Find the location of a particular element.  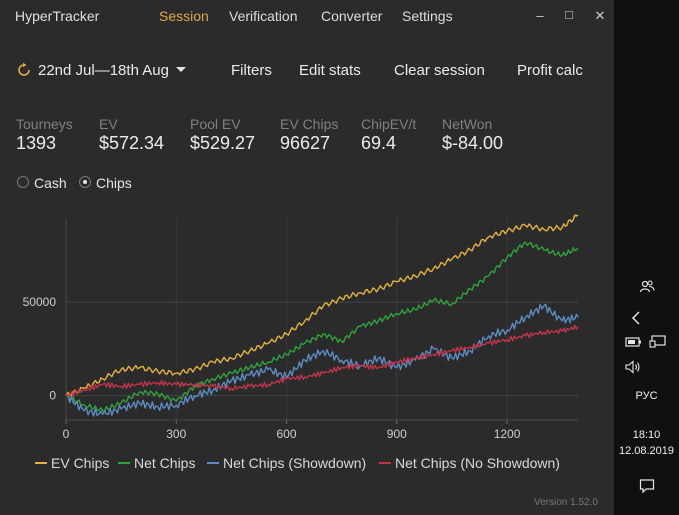

legend-ev-chips: EV Chips is located at coordinates (72, 463).